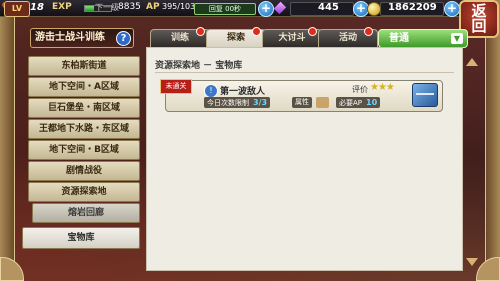 The width and height of the screenshot is (500, 281). I want to click on list-item: 剧情战役, so click(84, 171).